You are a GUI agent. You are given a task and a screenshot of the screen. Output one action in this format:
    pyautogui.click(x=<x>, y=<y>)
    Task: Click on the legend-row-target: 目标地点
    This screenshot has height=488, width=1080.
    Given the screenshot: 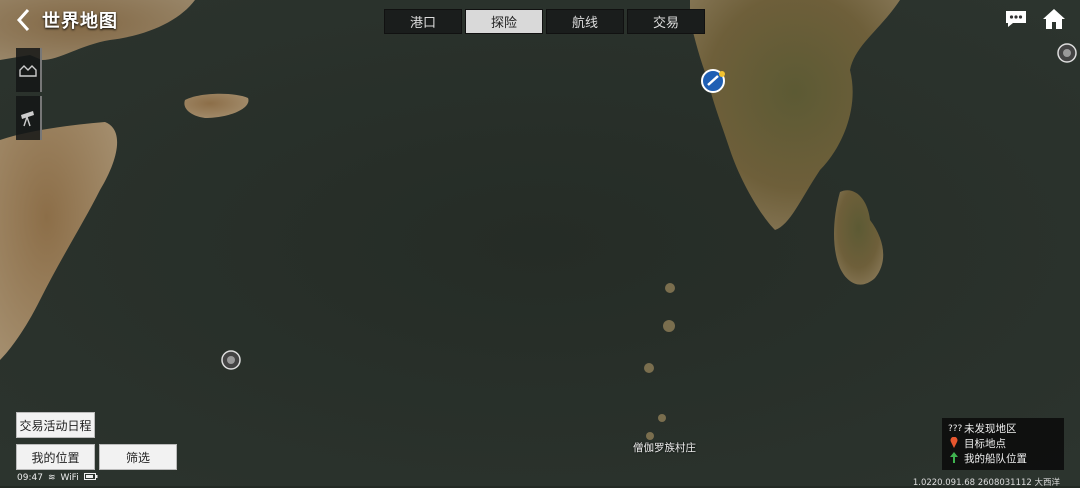 What is the action you would take?
    pyautogui.click(x=1003, y=443)
    